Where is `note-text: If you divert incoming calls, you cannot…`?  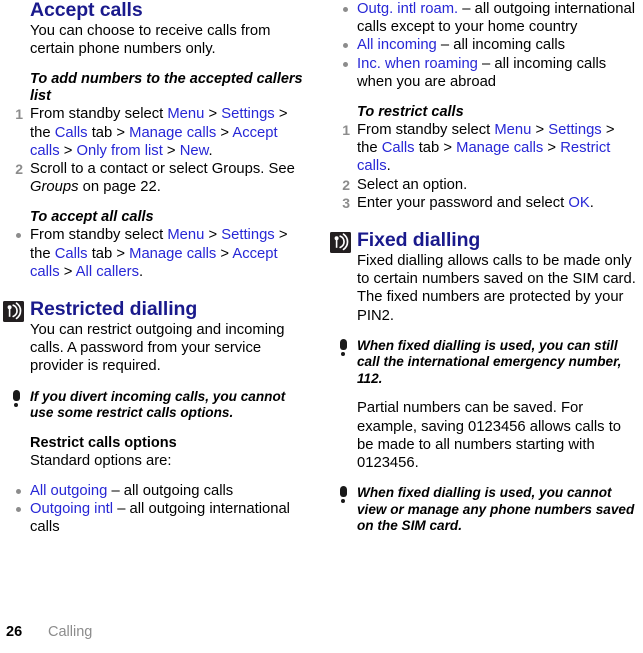
note-text: If you divert incoming calls, you cannot… is located at coordinates (158, 404).